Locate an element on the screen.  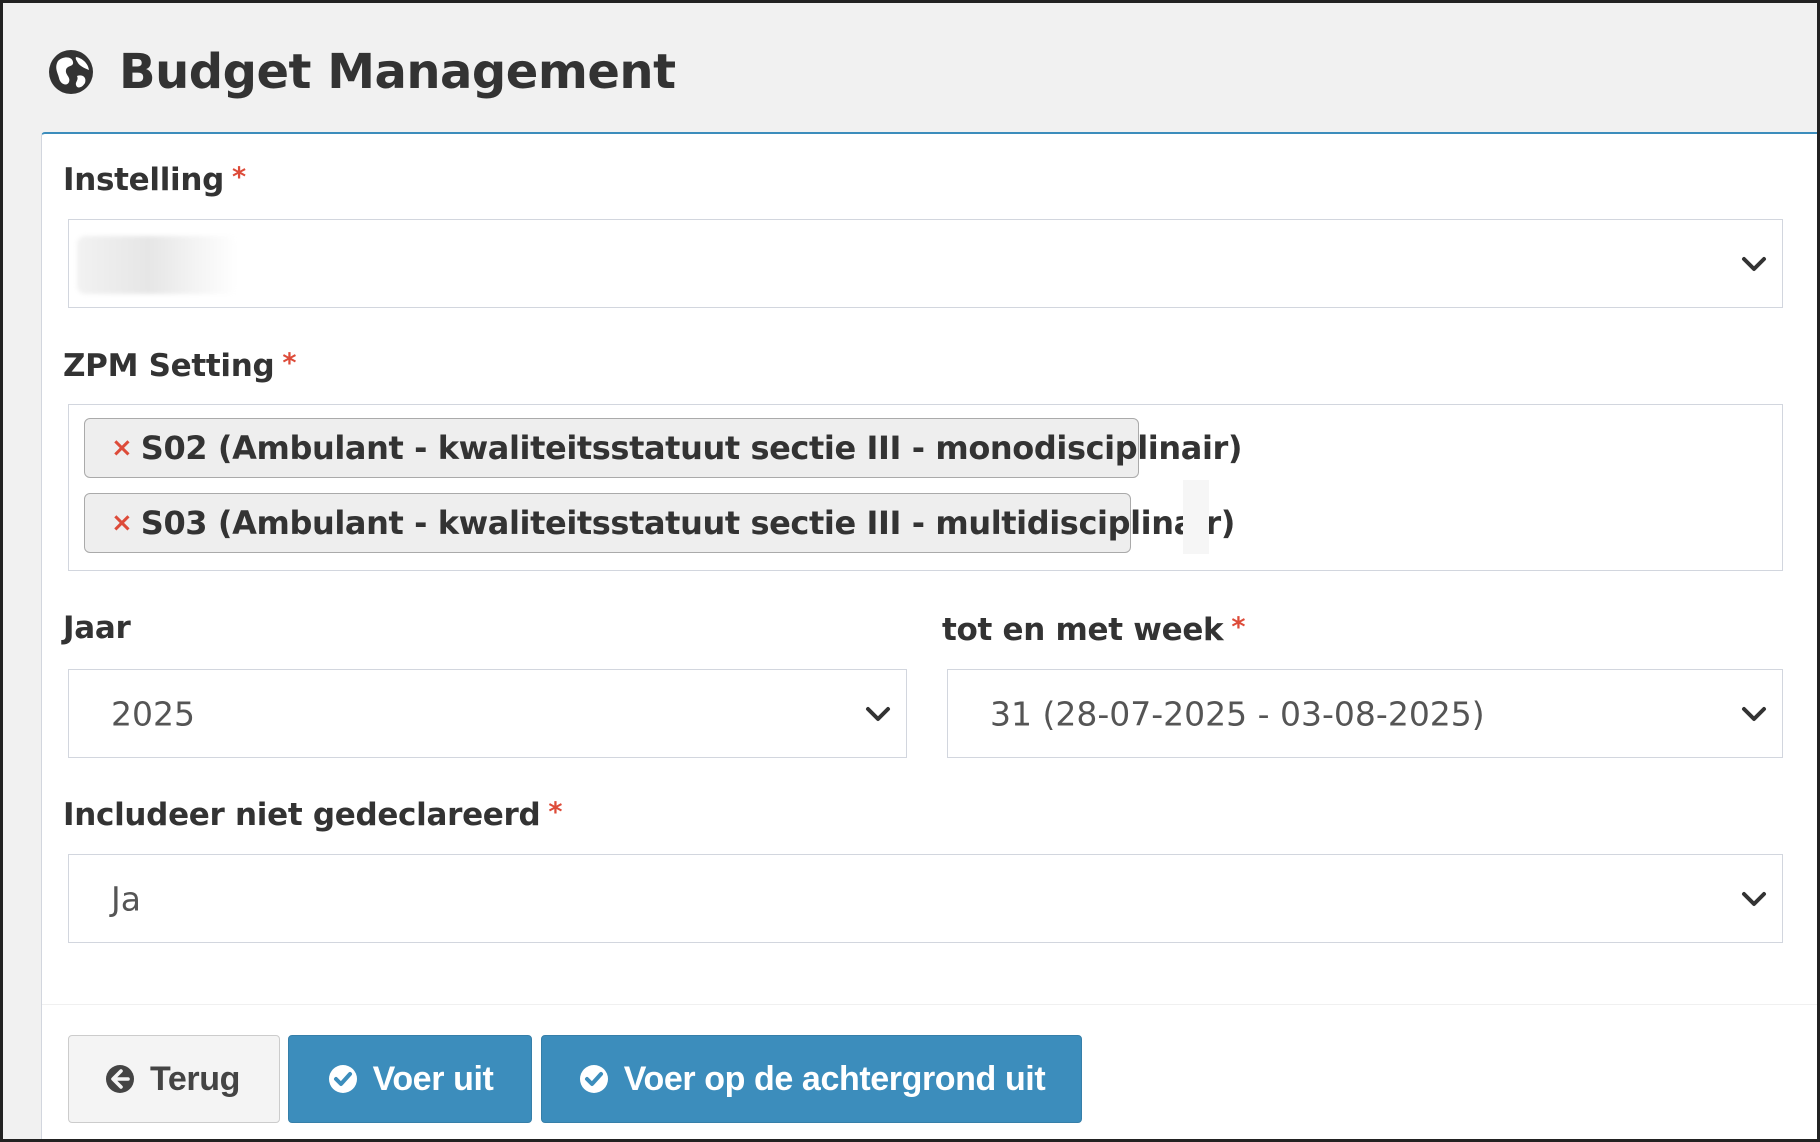
execute-button: Voer uit is located at coordinates (410, 1079).